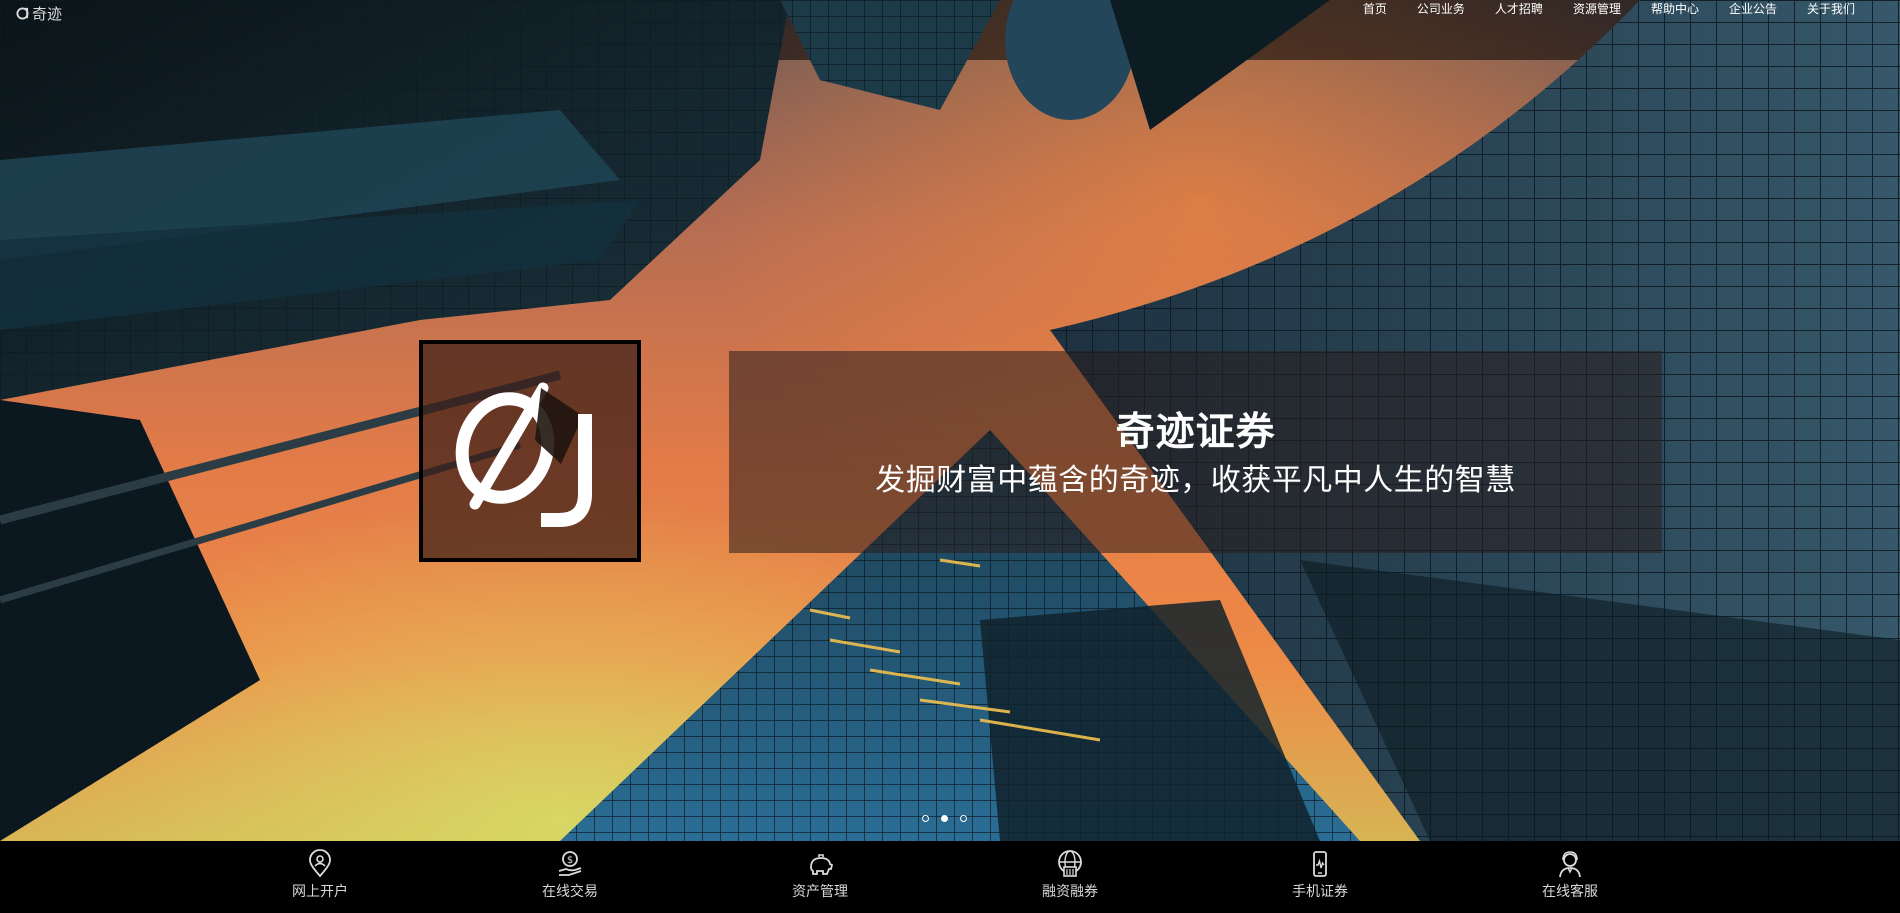 Image resolution: width=1900 pixels, height=913 pixels. I want to click on slogan-panel: 奇迹证券 发掘财富中蕴含的奇迹，收获平凡中人生的智慧, so click(1195, 452).